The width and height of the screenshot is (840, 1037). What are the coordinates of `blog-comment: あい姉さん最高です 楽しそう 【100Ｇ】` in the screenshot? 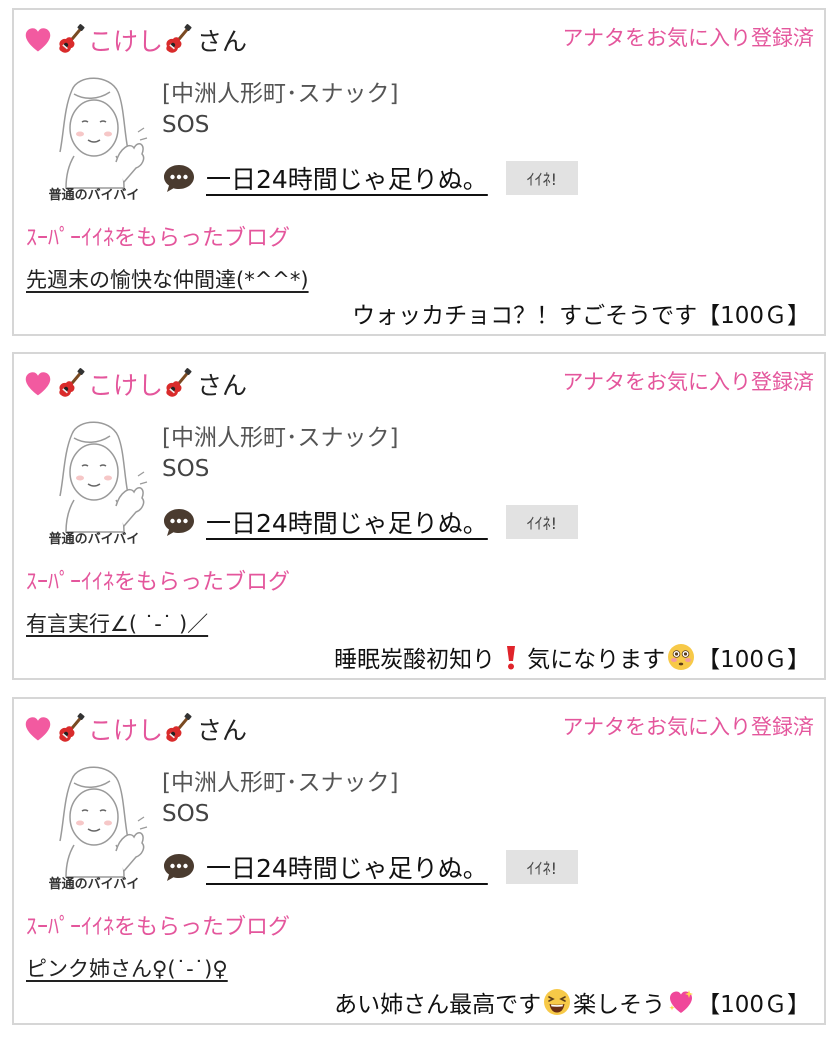 It's located at (572, 1002).